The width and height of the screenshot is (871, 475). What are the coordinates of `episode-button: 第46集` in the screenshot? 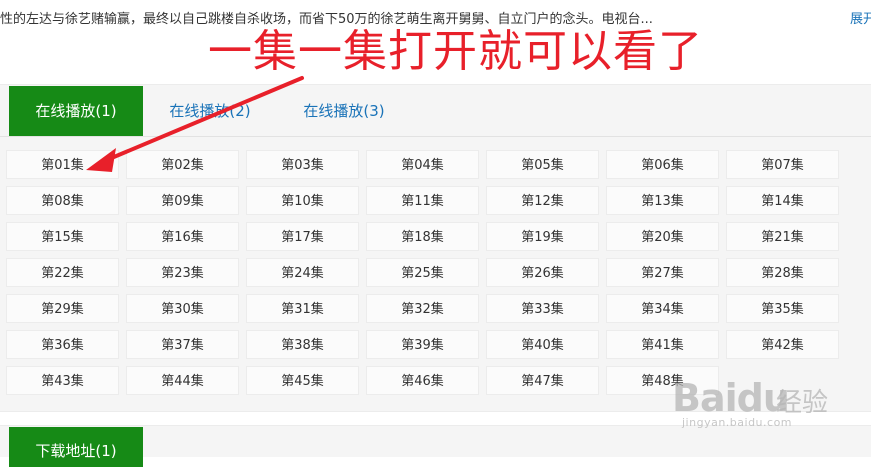 It's located at (422, 380).